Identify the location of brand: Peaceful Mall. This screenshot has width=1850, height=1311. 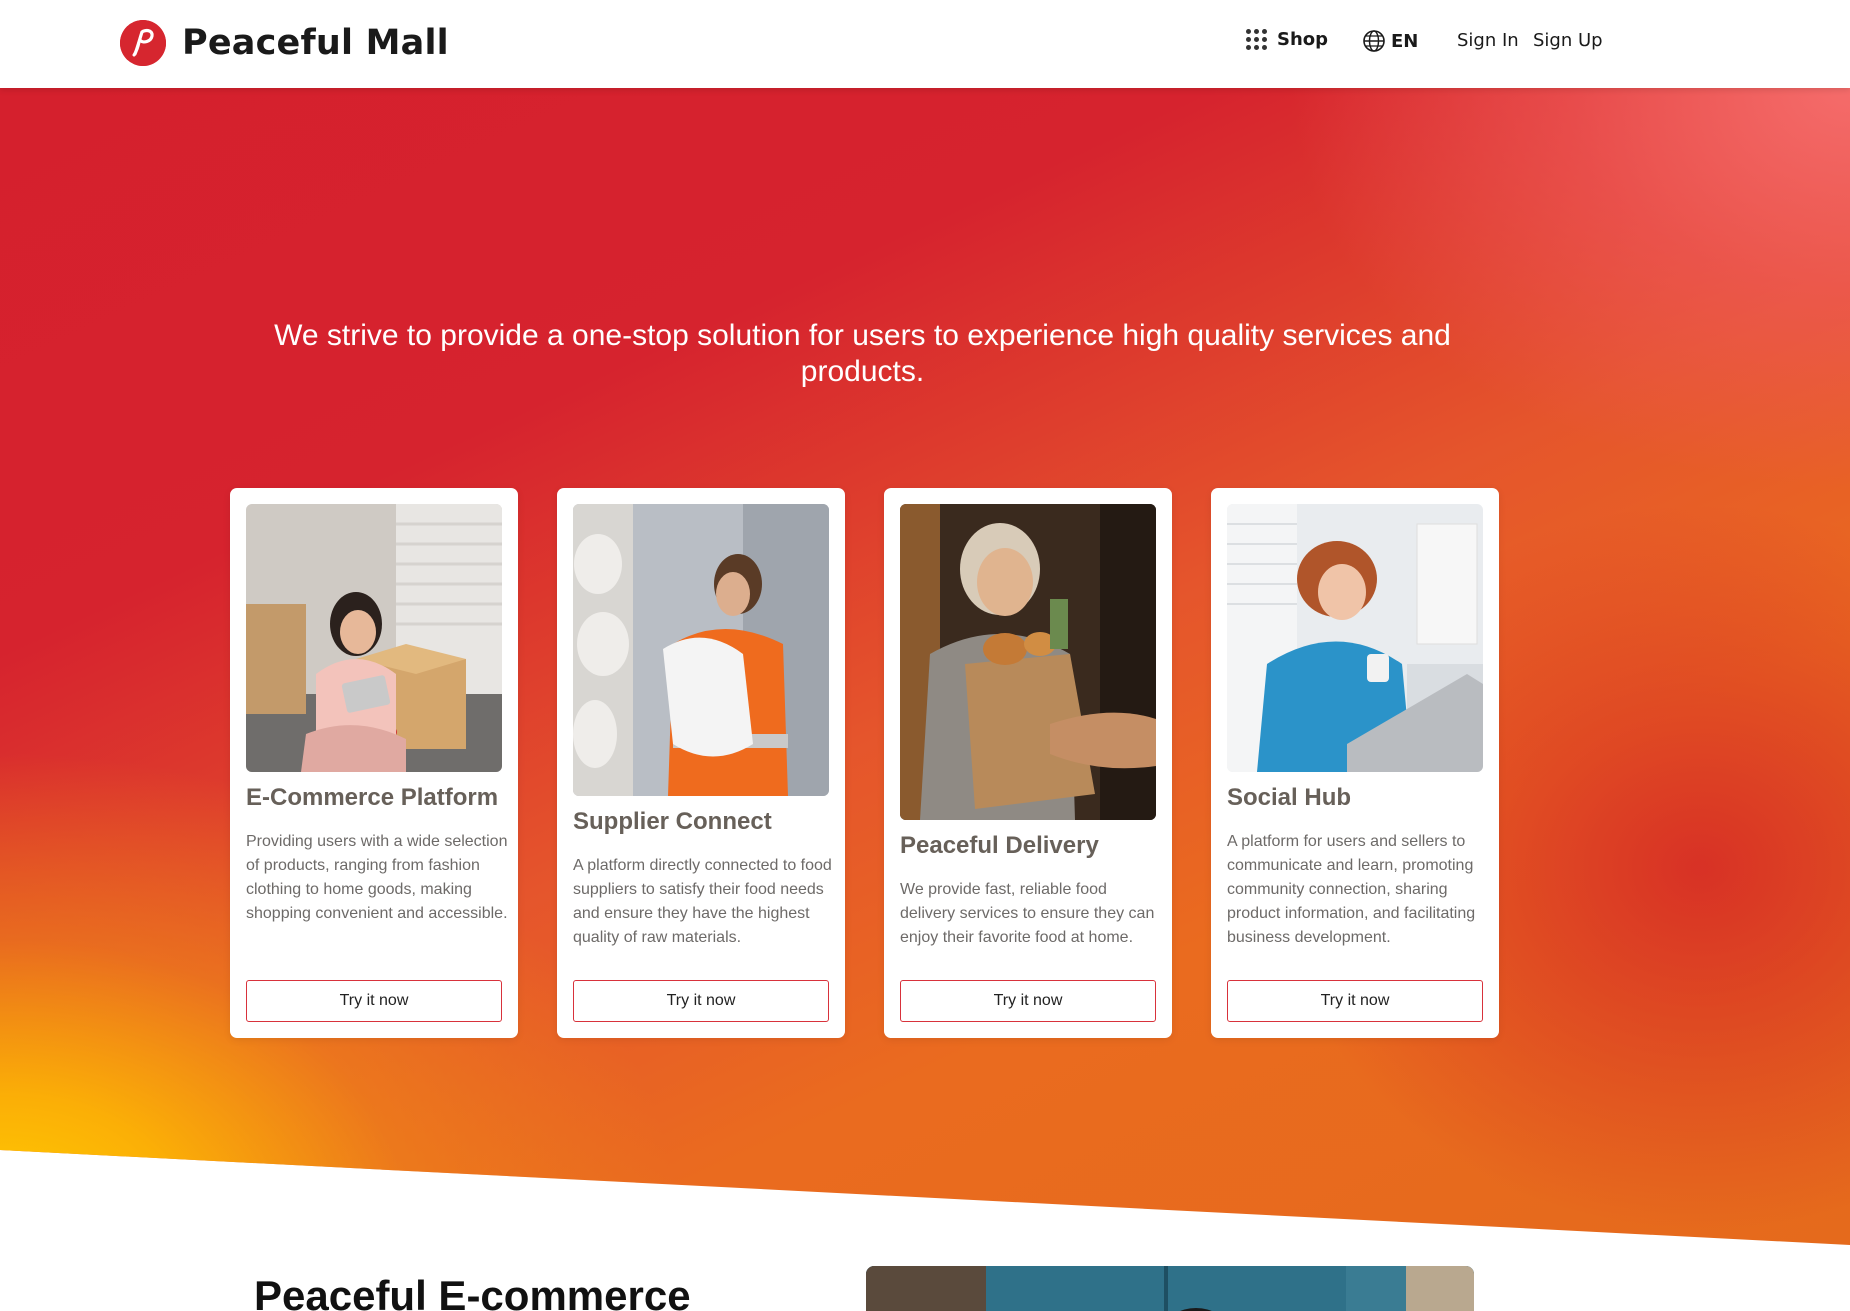
(284, 43).